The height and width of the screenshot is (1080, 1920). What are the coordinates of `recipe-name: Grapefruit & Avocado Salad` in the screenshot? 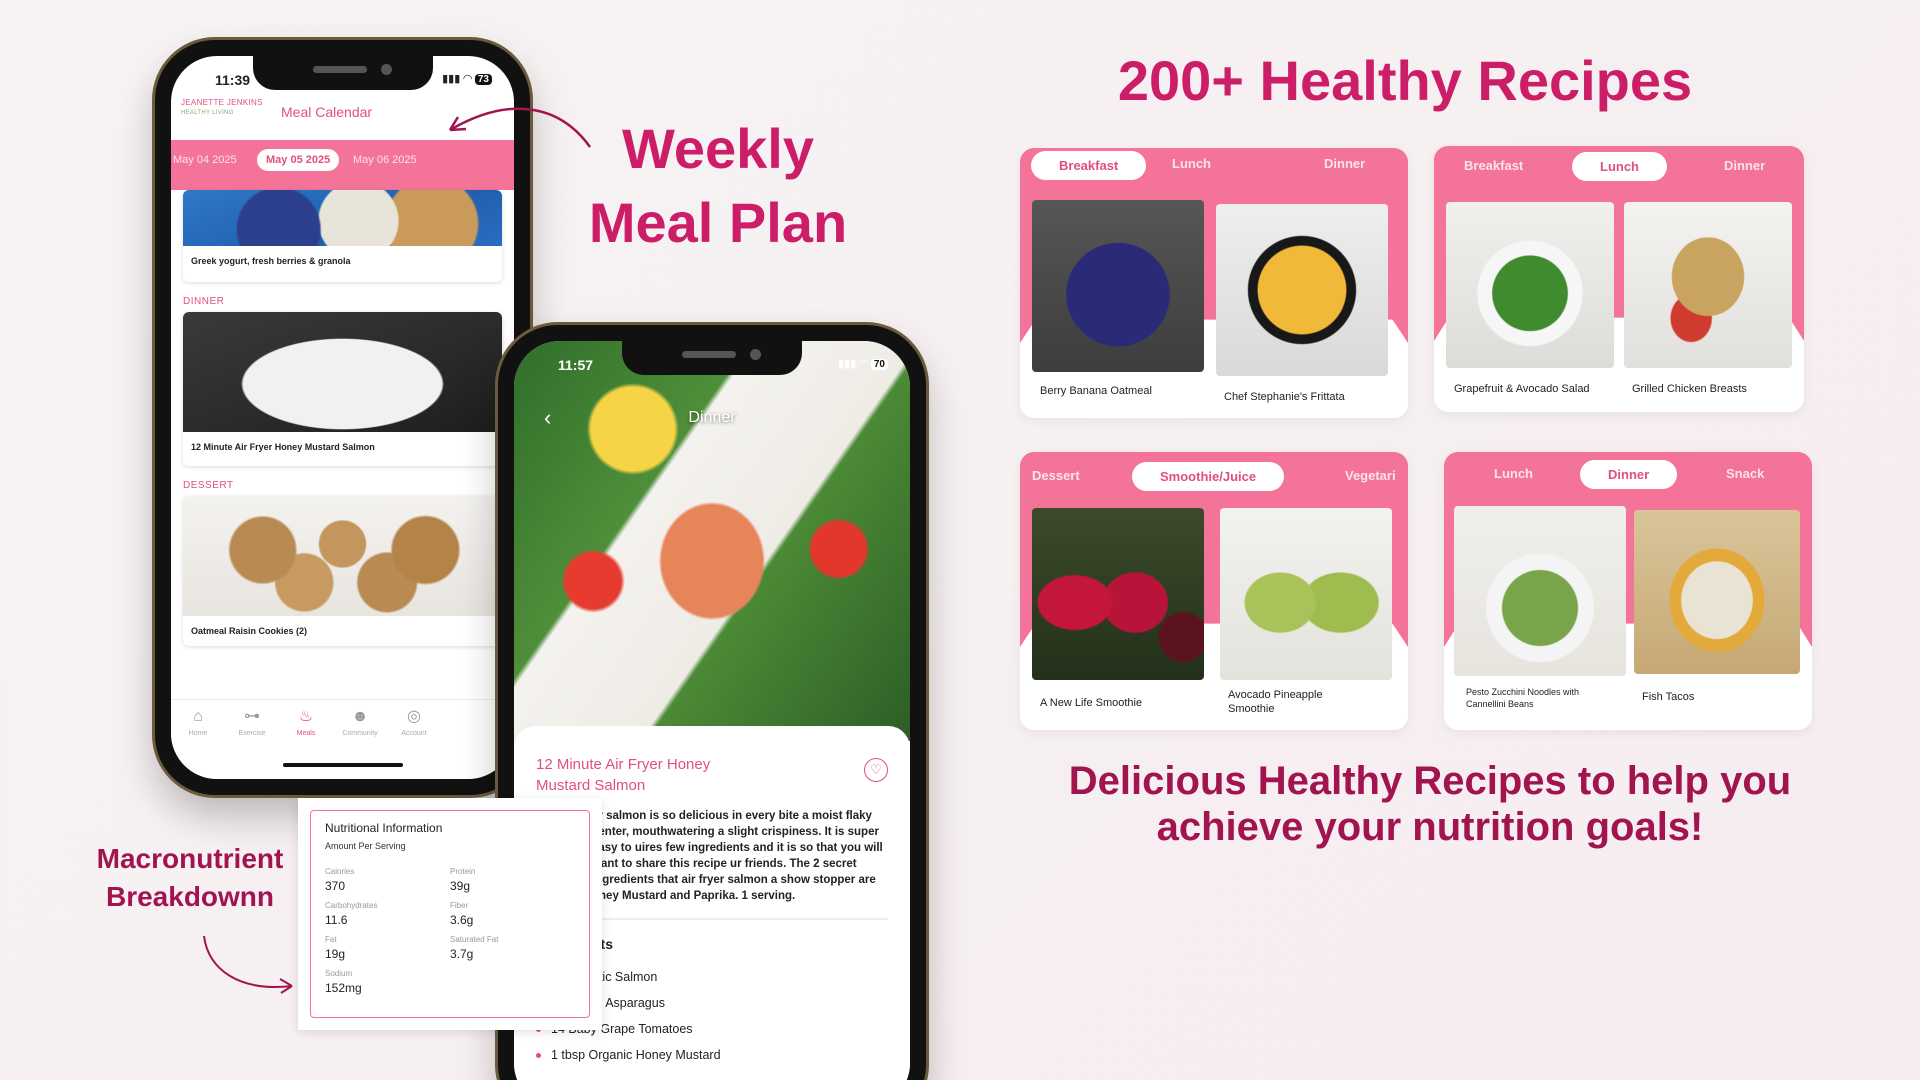 It's located at (1522, 389).